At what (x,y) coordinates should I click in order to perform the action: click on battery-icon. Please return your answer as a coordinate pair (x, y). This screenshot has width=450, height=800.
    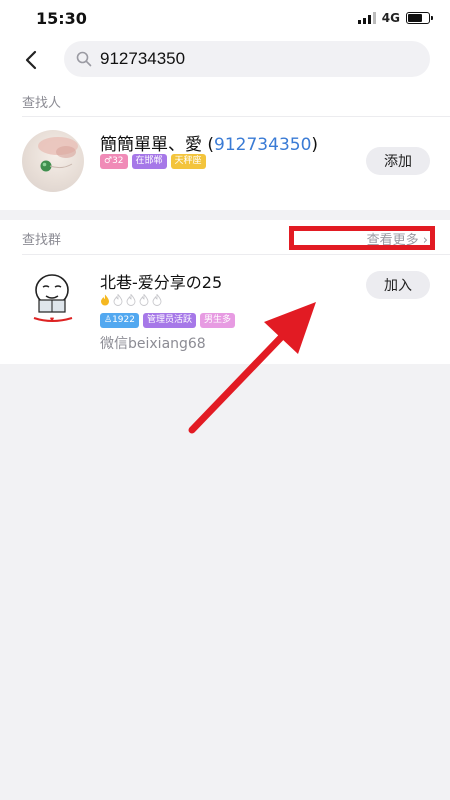
    Looking at the image, I should click on (419, 18).